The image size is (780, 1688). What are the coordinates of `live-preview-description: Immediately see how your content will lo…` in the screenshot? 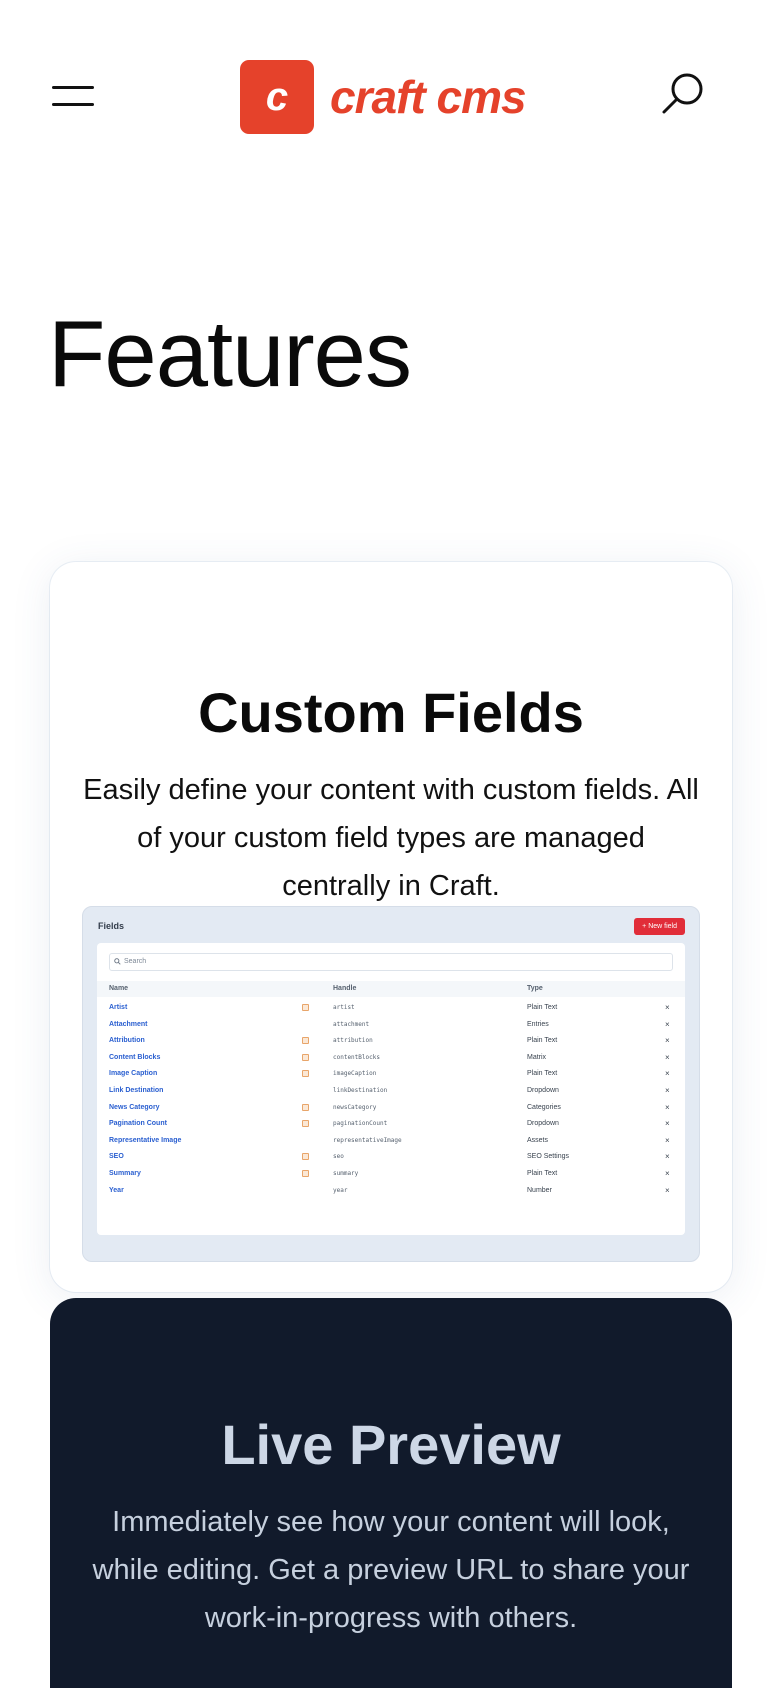 It's located at (391, 1570).